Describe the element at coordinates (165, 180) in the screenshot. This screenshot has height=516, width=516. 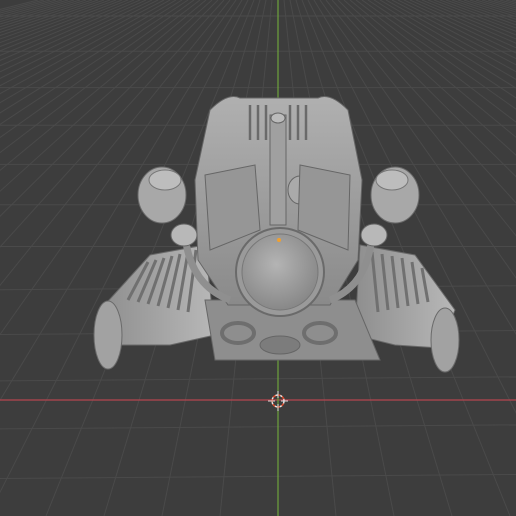
I see `left-tank-top` at that location.